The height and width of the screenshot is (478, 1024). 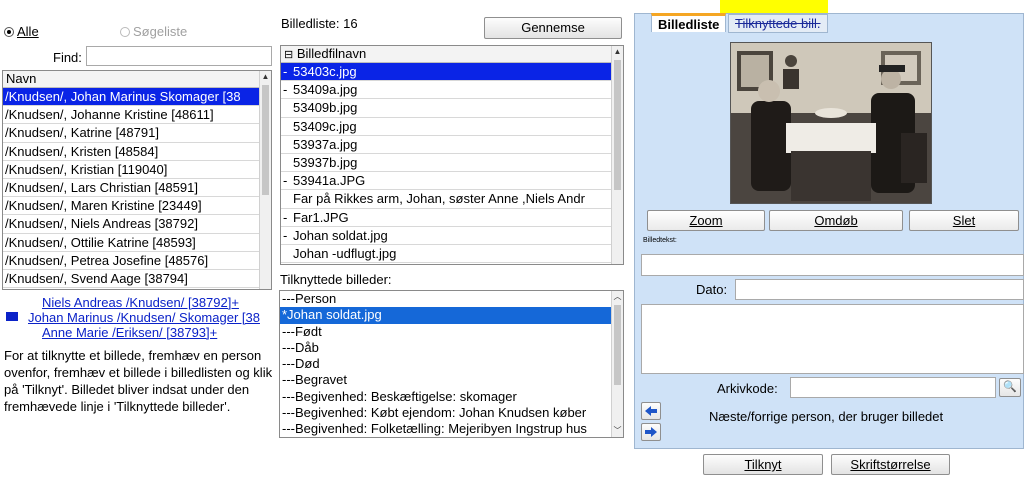 I want to click on tab-attached-images: Tilknyttede bill., so click(x=778, y=23).